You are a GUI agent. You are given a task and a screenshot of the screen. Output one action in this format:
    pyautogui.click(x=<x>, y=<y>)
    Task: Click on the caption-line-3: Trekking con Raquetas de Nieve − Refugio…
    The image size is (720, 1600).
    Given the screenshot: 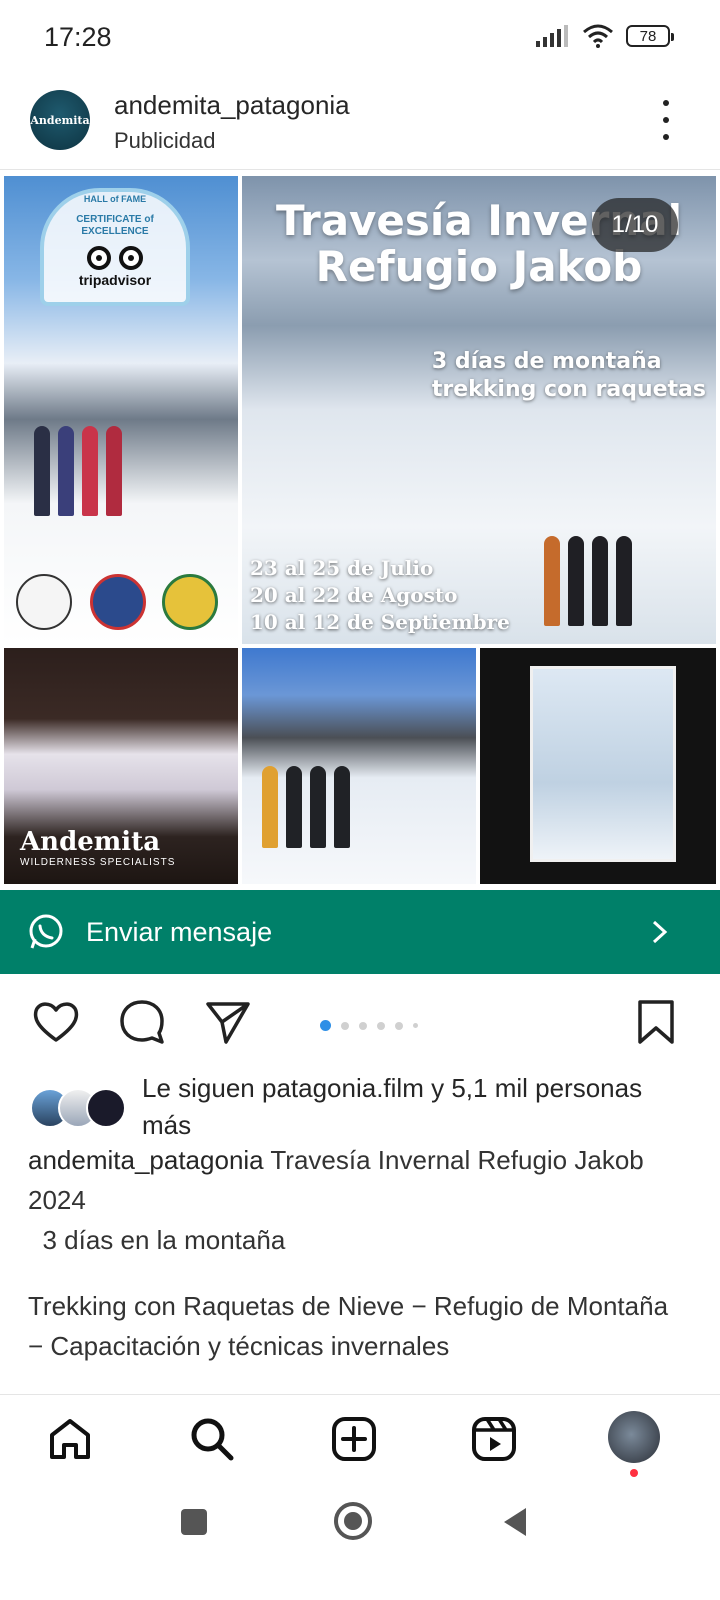 What is the action you would take?
    pyautogui.click(x=348, y=1326)
    